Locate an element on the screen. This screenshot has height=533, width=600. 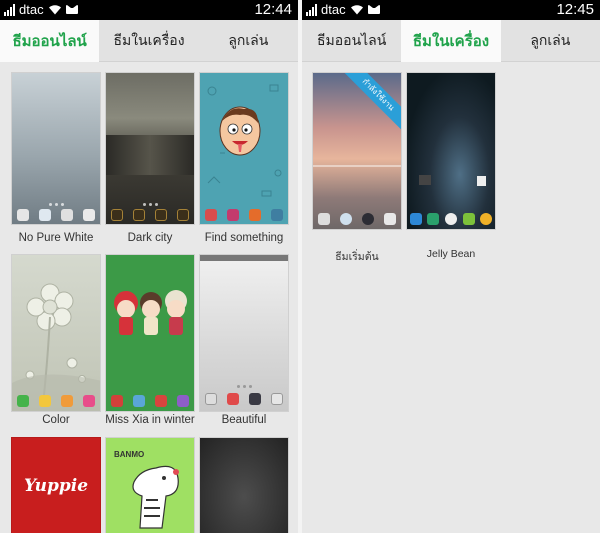
theme-name: No Pure White is located at coordinates (56, 238).